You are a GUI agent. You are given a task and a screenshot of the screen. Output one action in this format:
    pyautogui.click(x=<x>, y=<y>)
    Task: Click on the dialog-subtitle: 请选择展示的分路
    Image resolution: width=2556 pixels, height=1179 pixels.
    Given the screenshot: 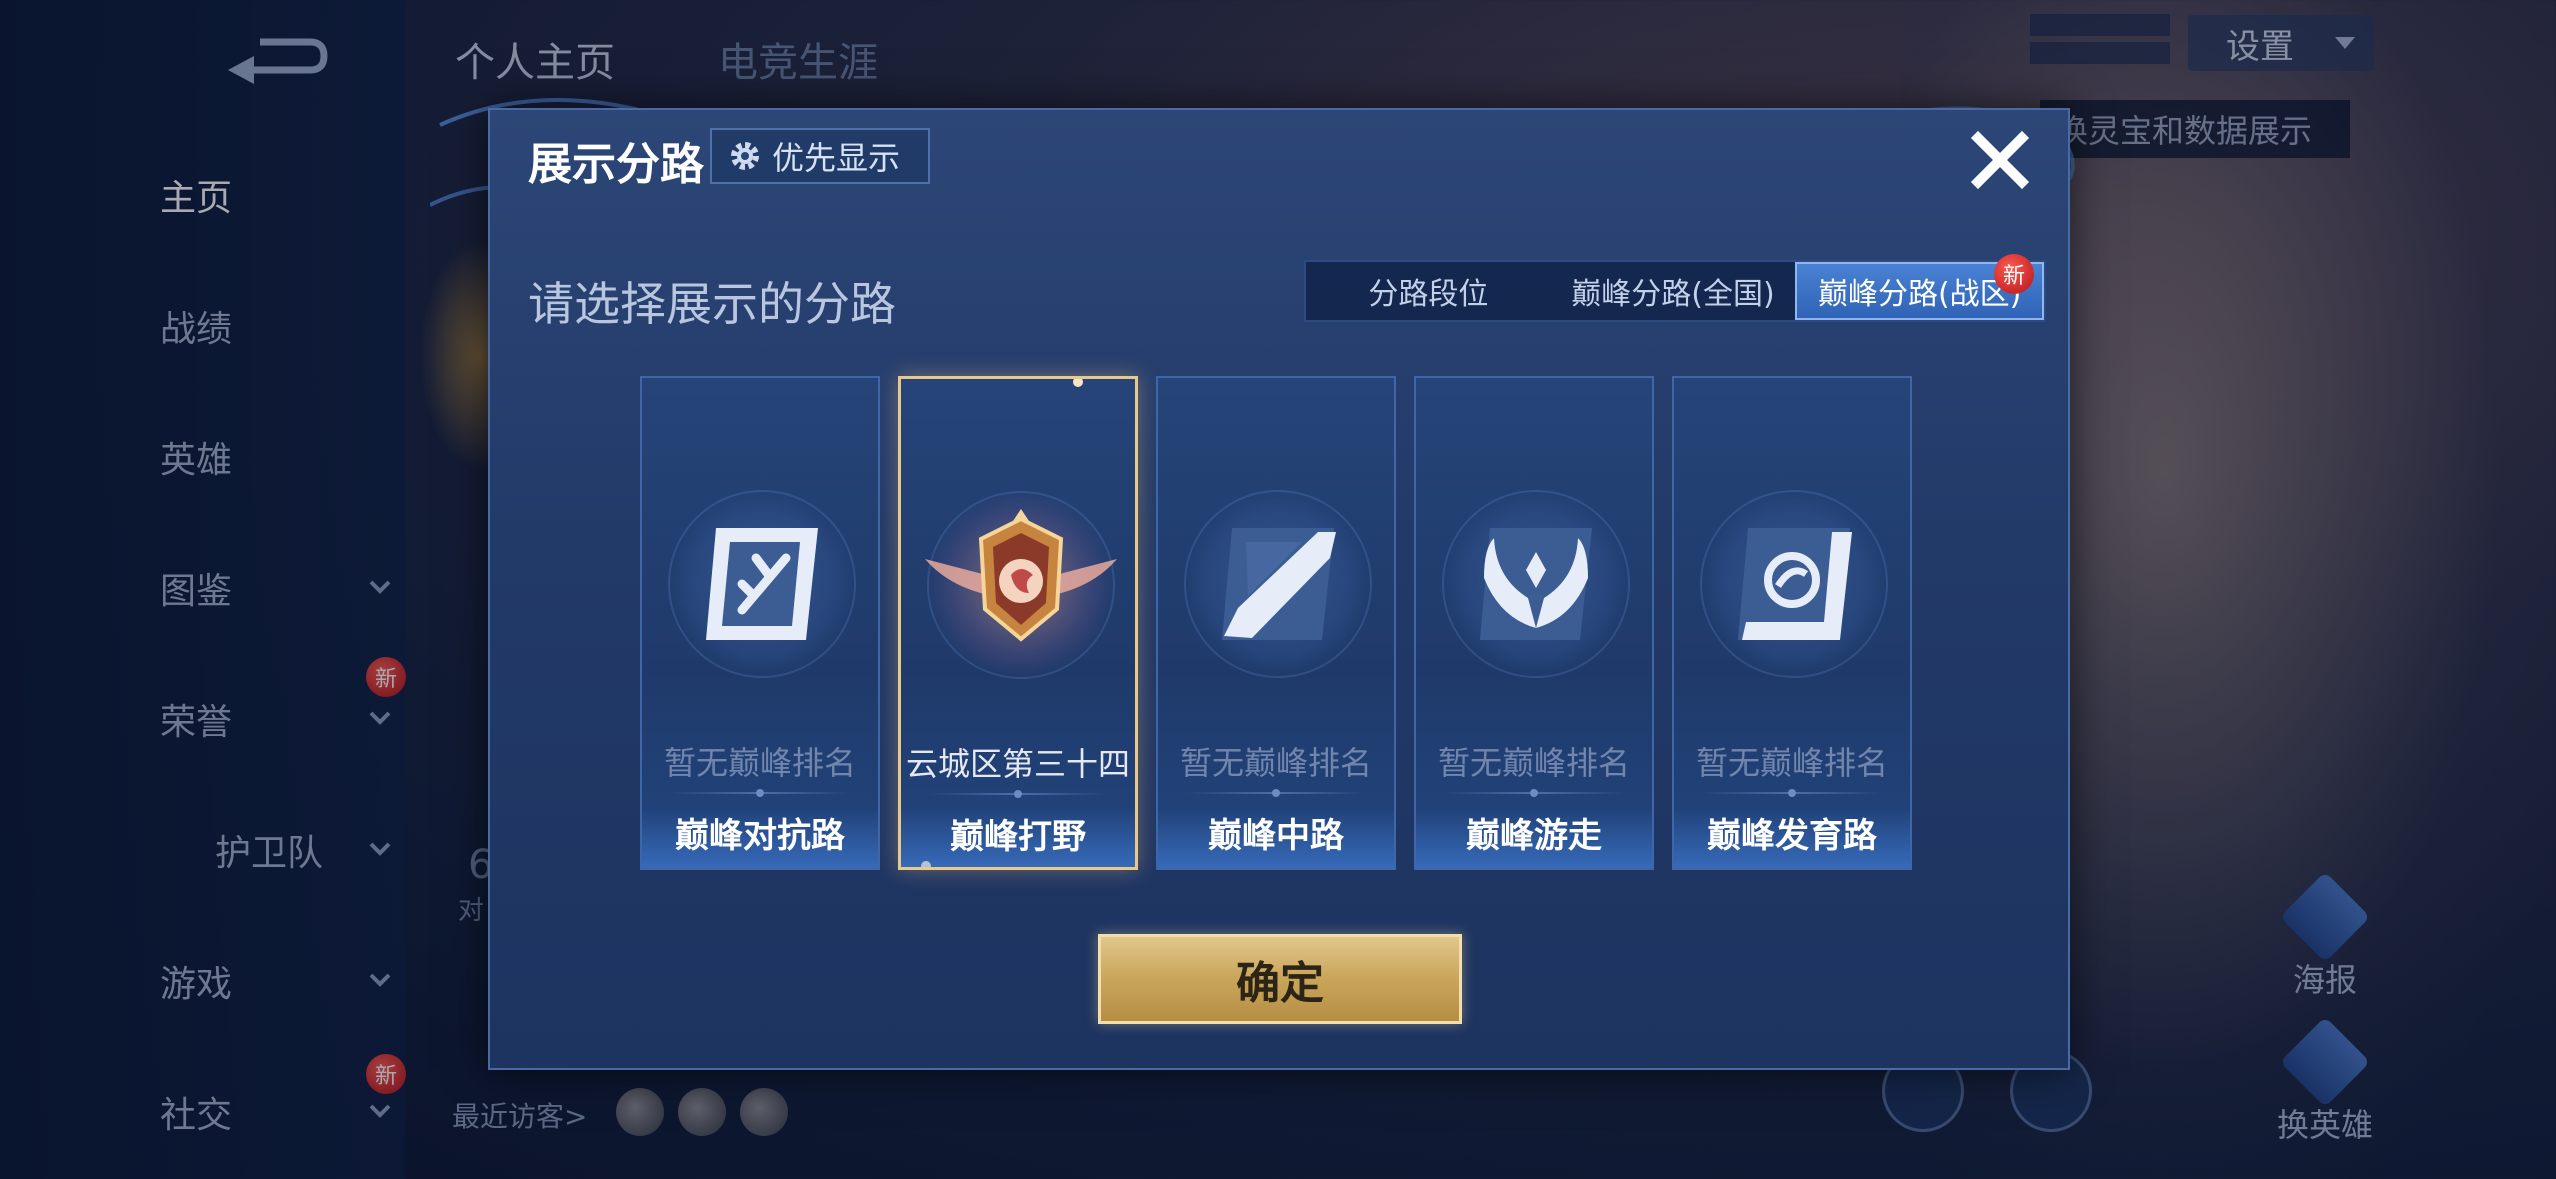 What is the action you would take?
    pyautogui.click(x=712, y=304)
    